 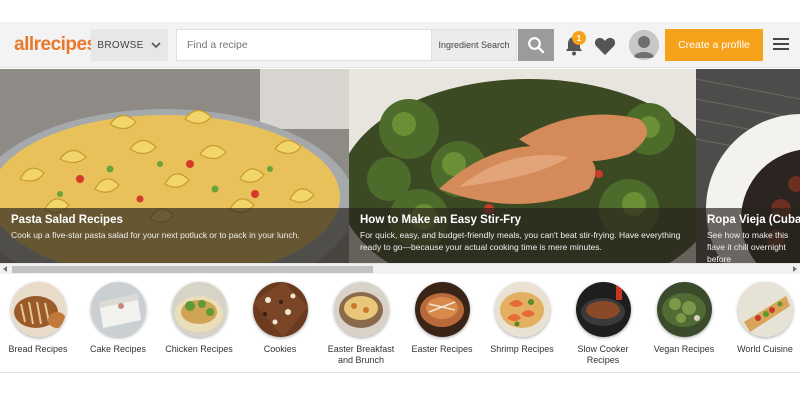 What do you see at coordinates (579, 38) in the screenshot?
I see `notification-badge: 1` at bounding box center [579, 38].